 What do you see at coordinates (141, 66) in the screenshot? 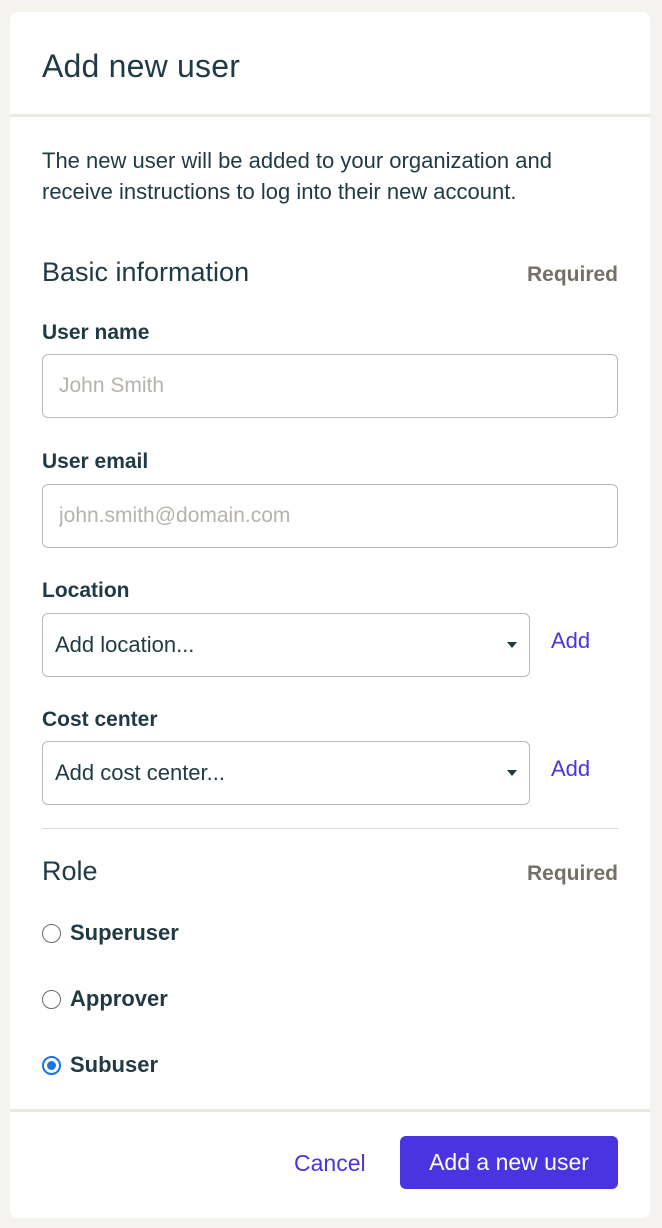
I see `modal-title: Add new user` at bounding box center [141, 66].